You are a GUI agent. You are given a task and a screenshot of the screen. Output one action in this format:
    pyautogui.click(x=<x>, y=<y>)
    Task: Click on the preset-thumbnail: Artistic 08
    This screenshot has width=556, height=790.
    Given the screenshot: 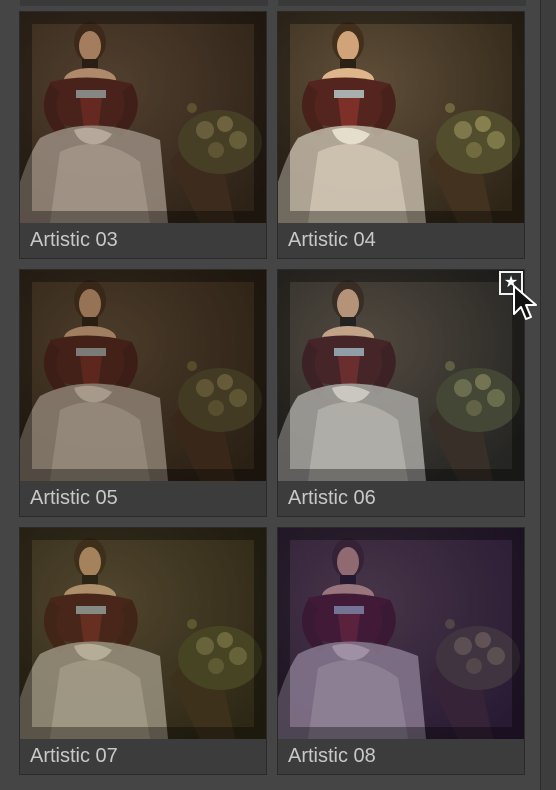 What is the action you would take?
    pyautogui.click(x=401, y=651)
    